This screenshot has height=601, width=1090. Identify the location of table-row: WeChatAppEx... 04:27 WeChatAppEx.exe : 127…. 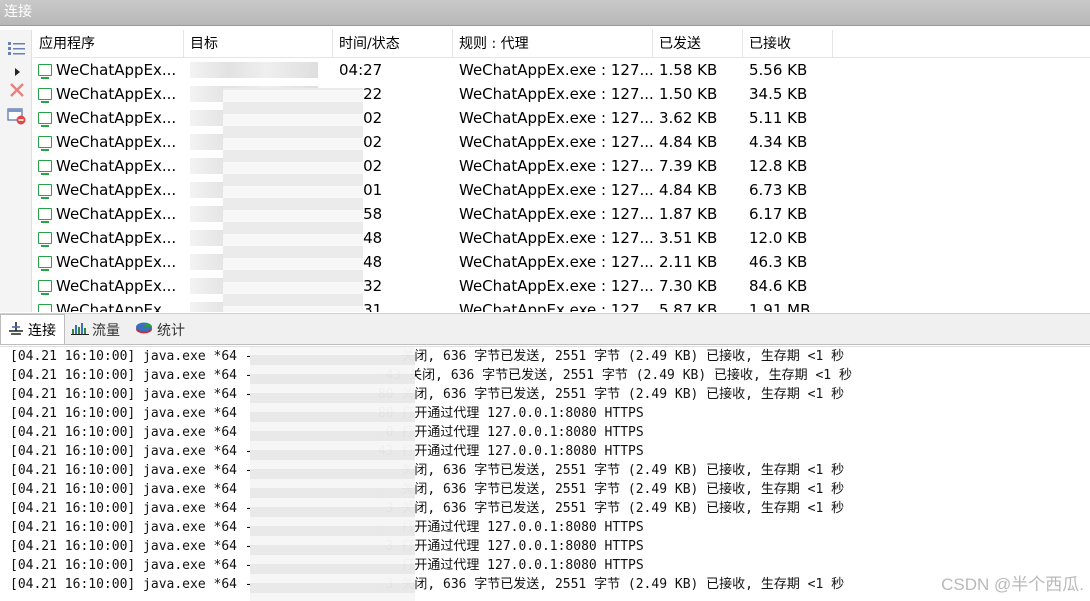
(561, 70).